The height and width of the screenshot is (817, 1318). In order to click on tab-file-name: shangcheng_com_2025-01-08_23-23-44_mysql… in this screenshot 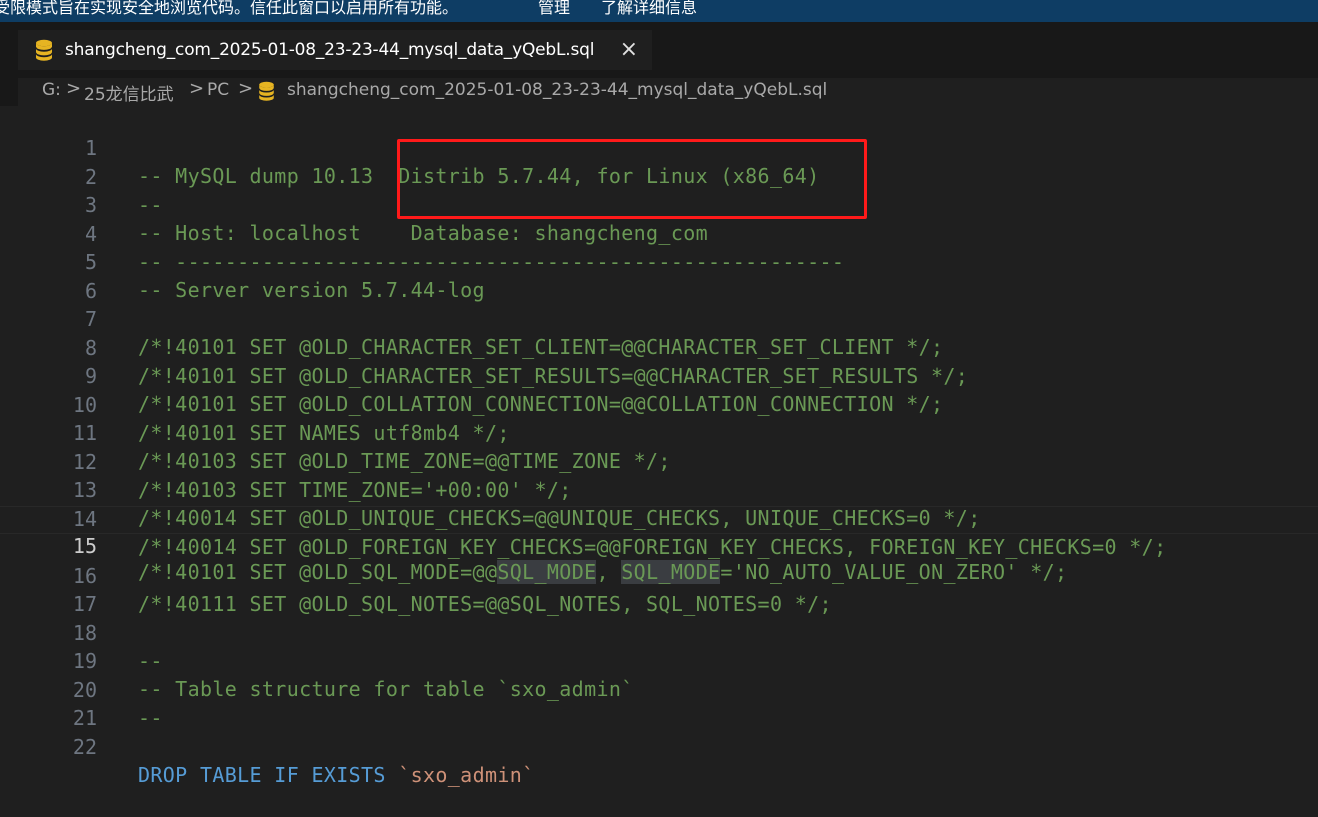, I will do `click(330, 50)`.